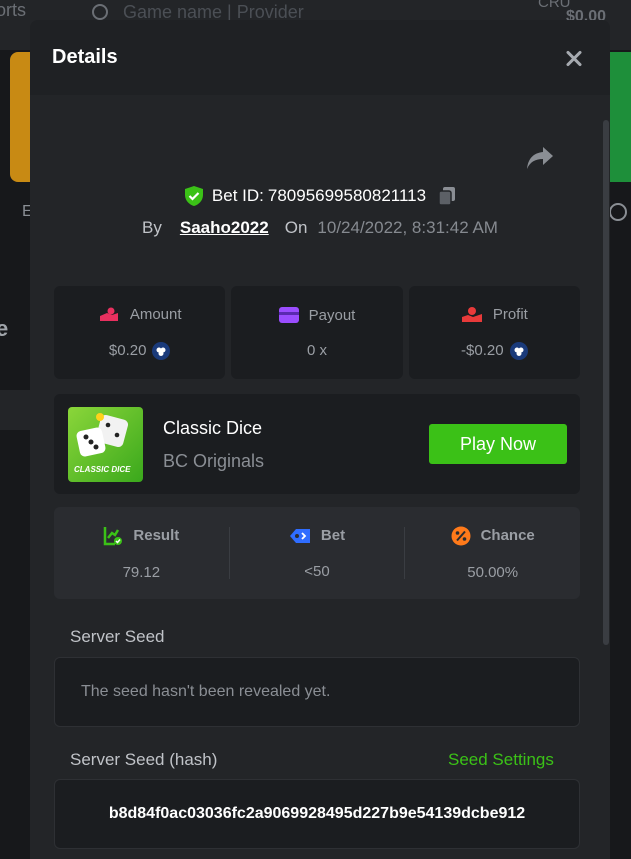 The height and width of the screenshot is (859, 631). I want to click on stat-result-header: Result, so click(141, 536).